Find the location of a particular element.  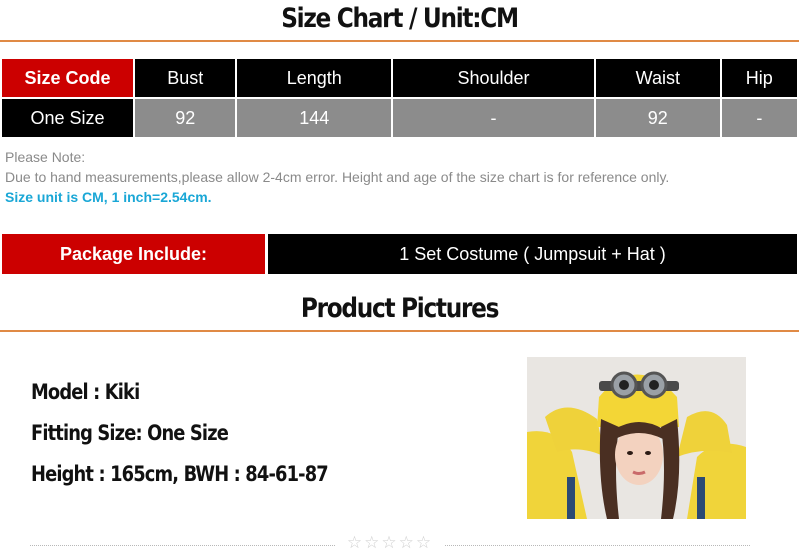

product-photo is located at coordinates (636, 438).